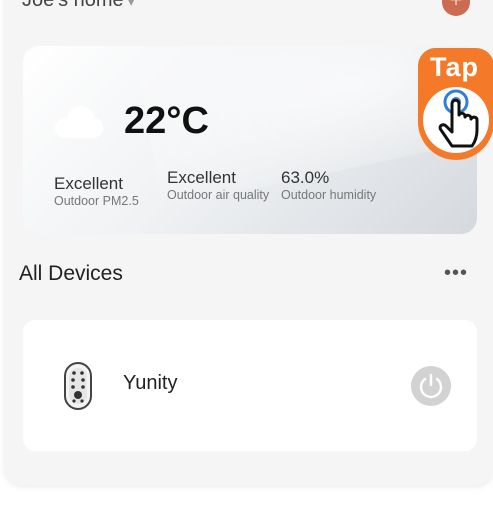 Image resolution: width=493 pixels, height=514 pixels. I want to click on device-name: Yunity, so click(150, 383).